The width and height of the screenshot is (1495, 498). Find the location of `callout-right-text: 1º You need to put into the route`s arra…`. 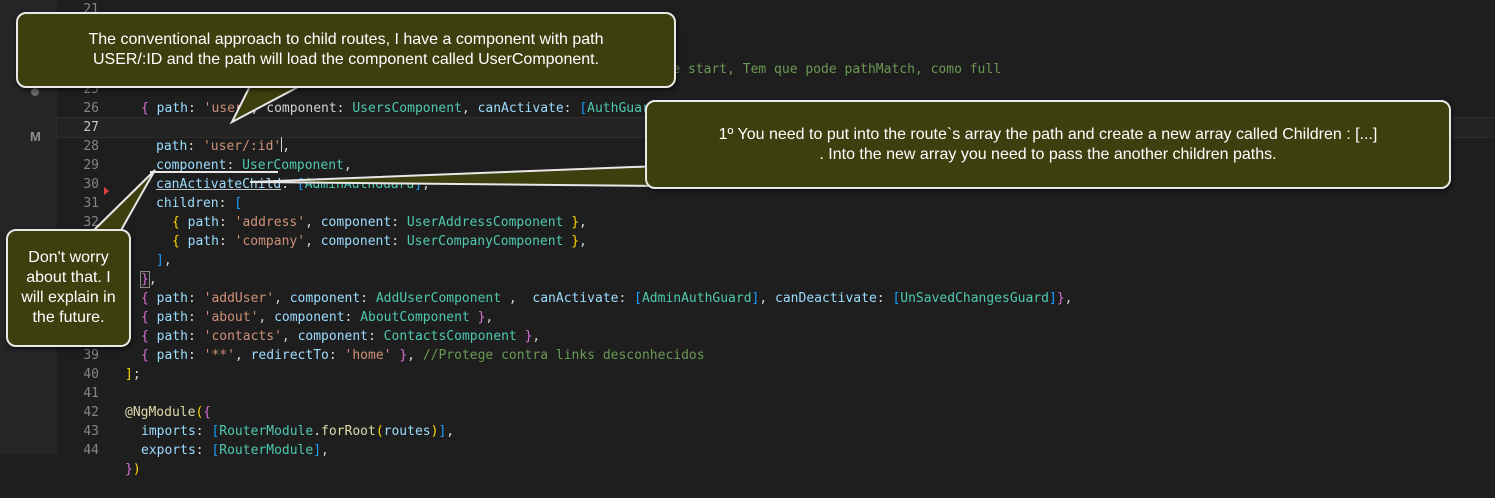

callout-right-text: 1º You need to put into the route`s arra… is located at coordinates (1048, 144).